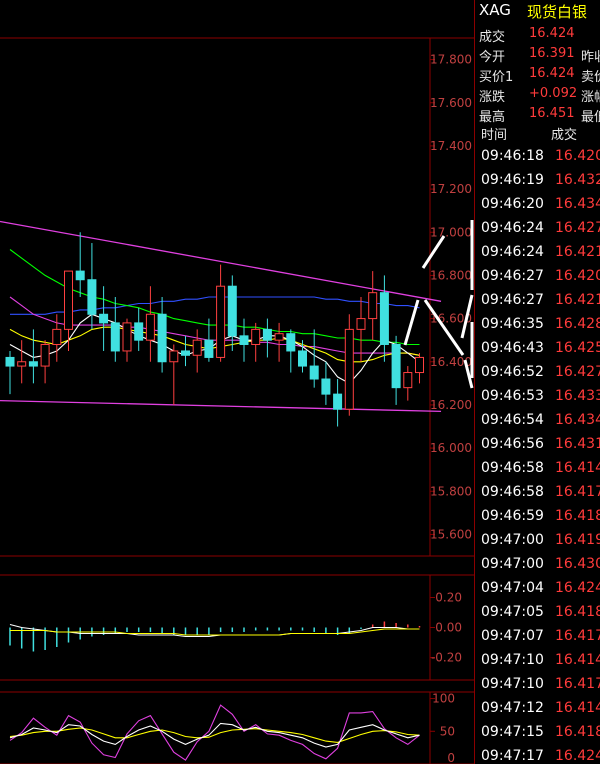  I want to click on ticks-header-price: 成交, so click(564, 133).